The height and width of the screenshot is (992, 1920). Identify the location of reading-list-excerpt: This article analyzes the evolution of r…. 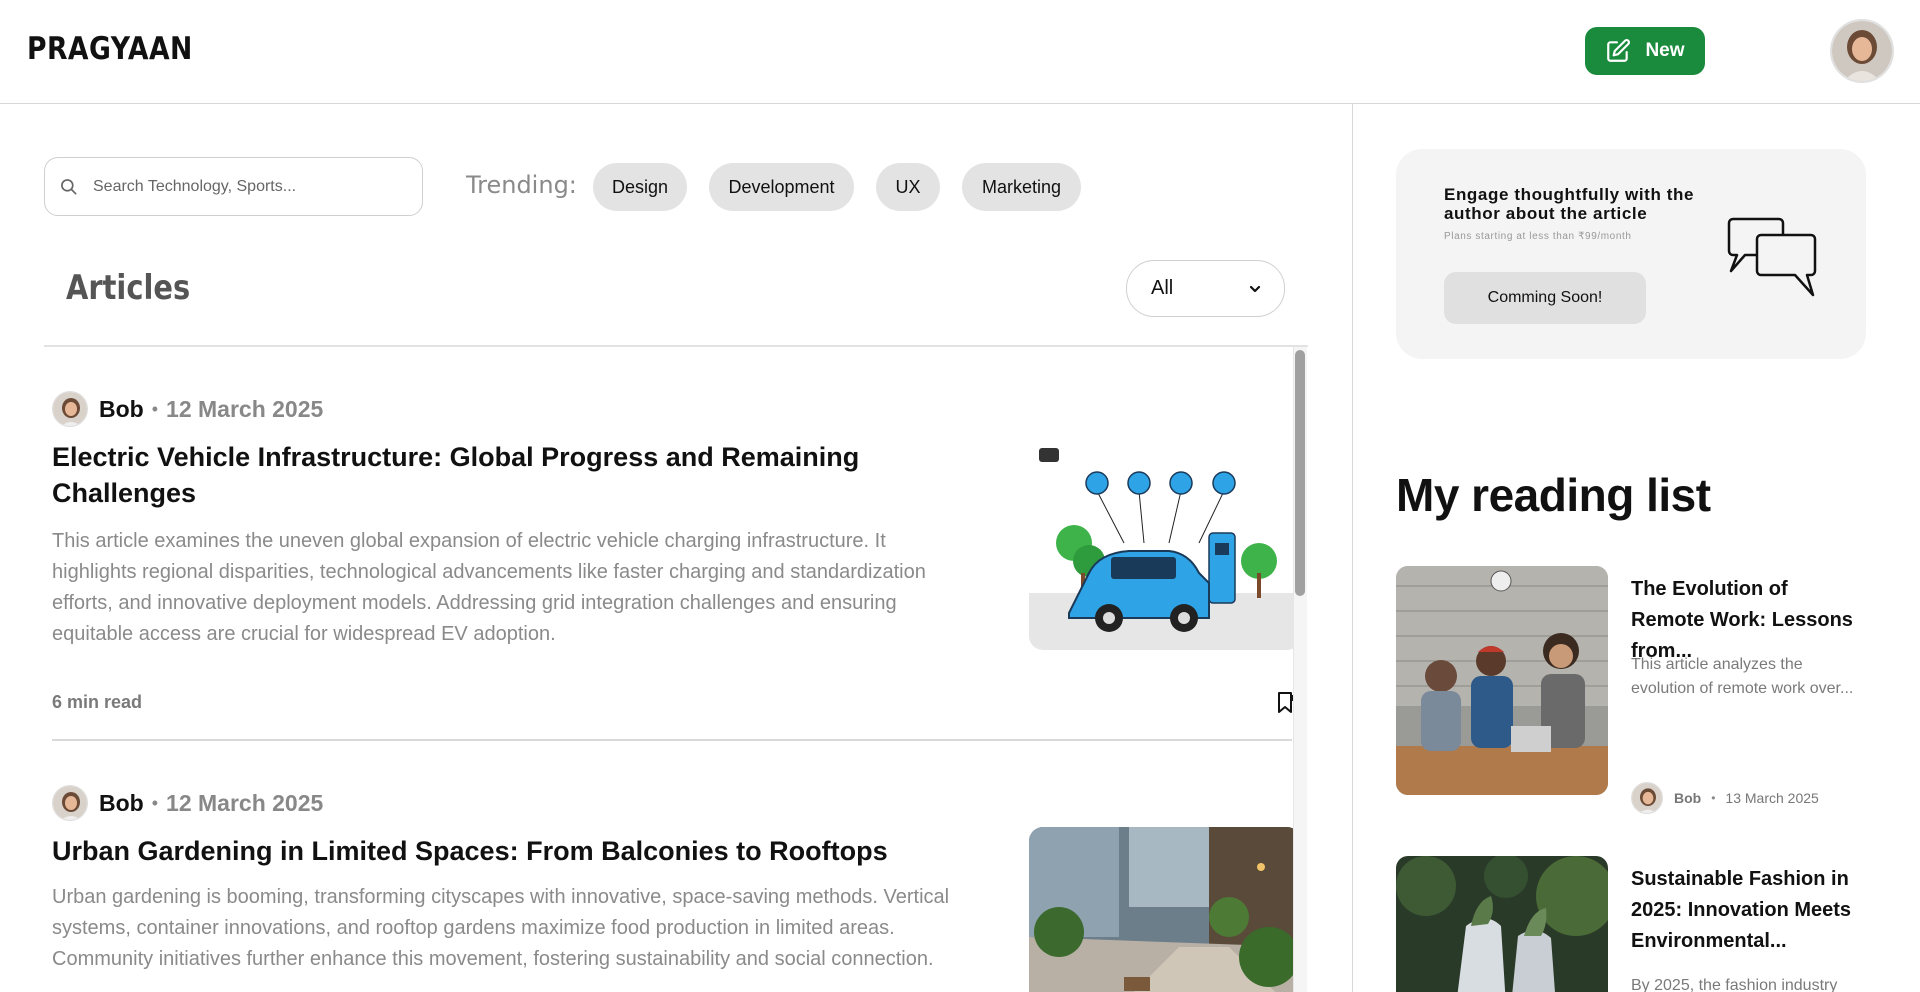
(1742, 676).